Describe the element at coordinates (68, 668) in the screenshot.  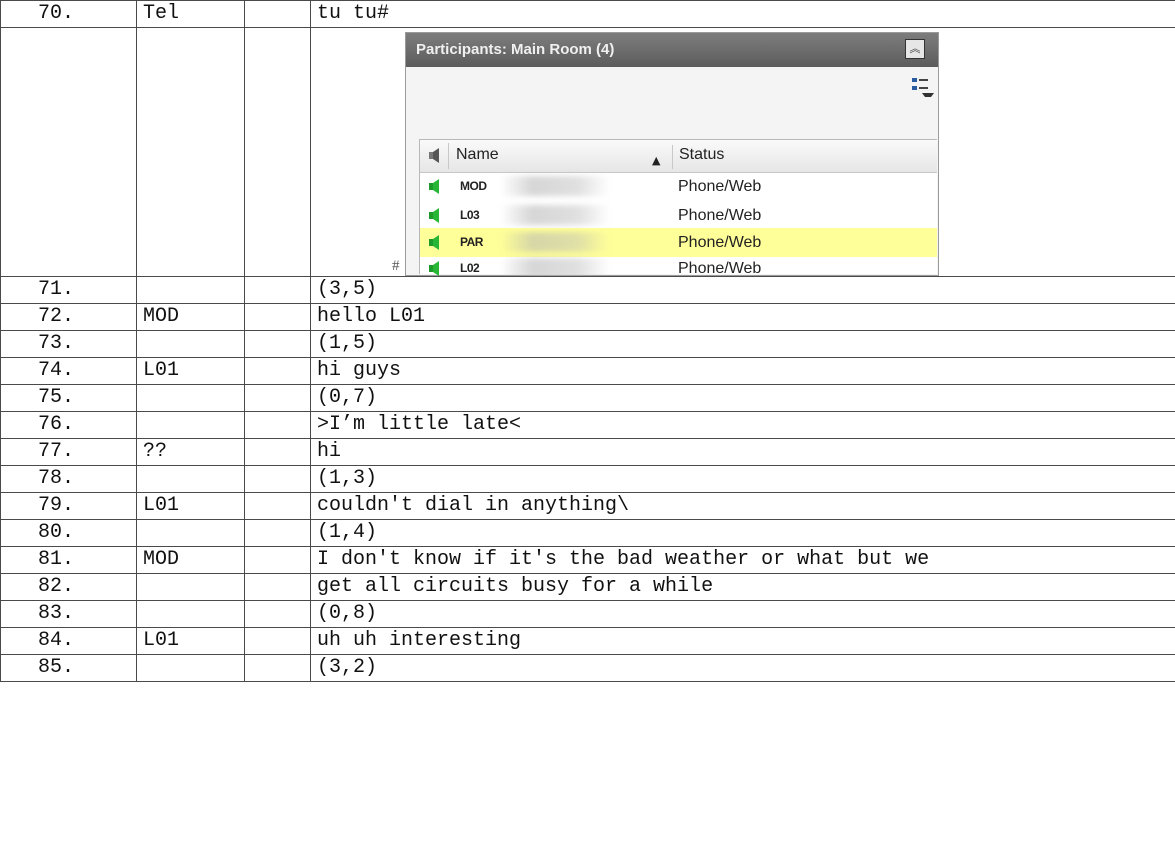
I see `line-number: 85.` at that location.